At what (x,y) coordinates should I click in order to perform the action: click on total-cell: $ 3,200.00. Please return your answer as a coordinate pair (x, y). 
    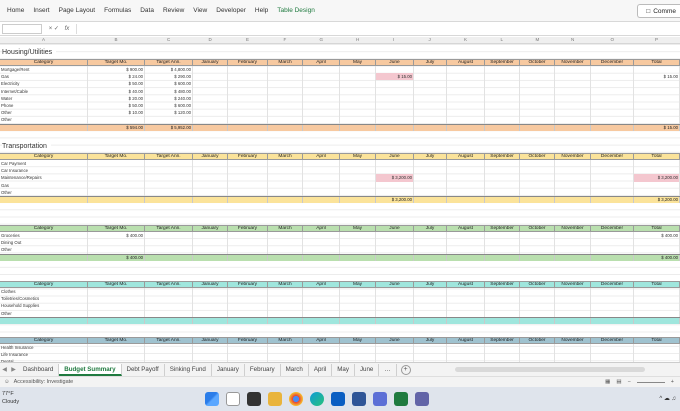
    Looking at the image, I should click on (395, 200).